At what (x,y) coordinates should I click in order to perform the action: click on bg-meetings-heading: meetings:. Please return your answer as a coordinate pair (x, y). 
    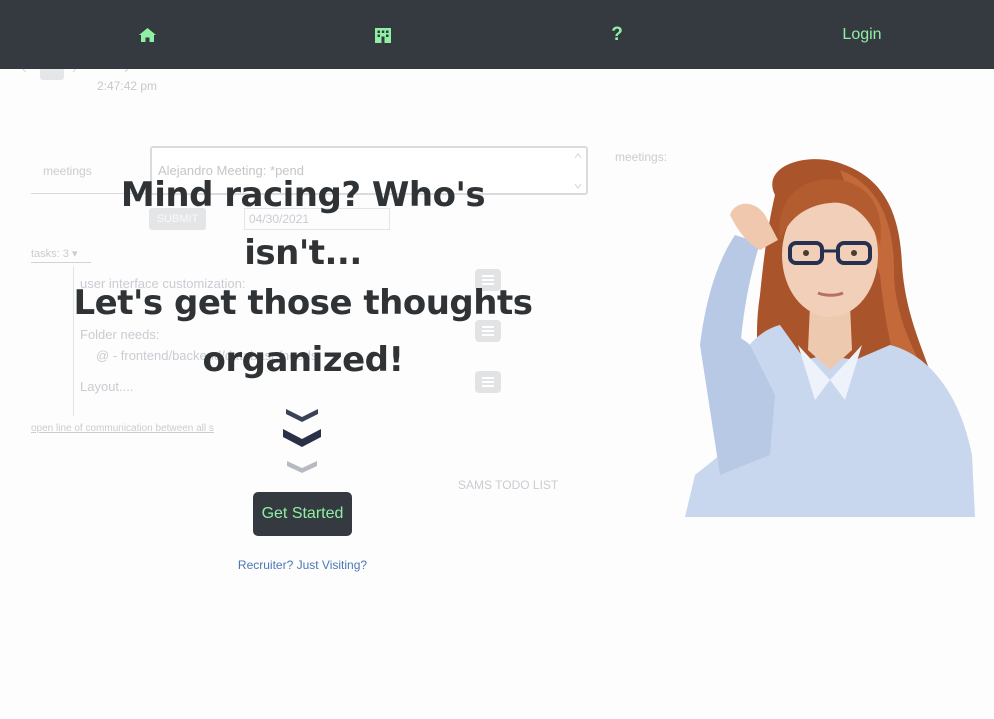
    Looking at the image, I should click on (641, 157).